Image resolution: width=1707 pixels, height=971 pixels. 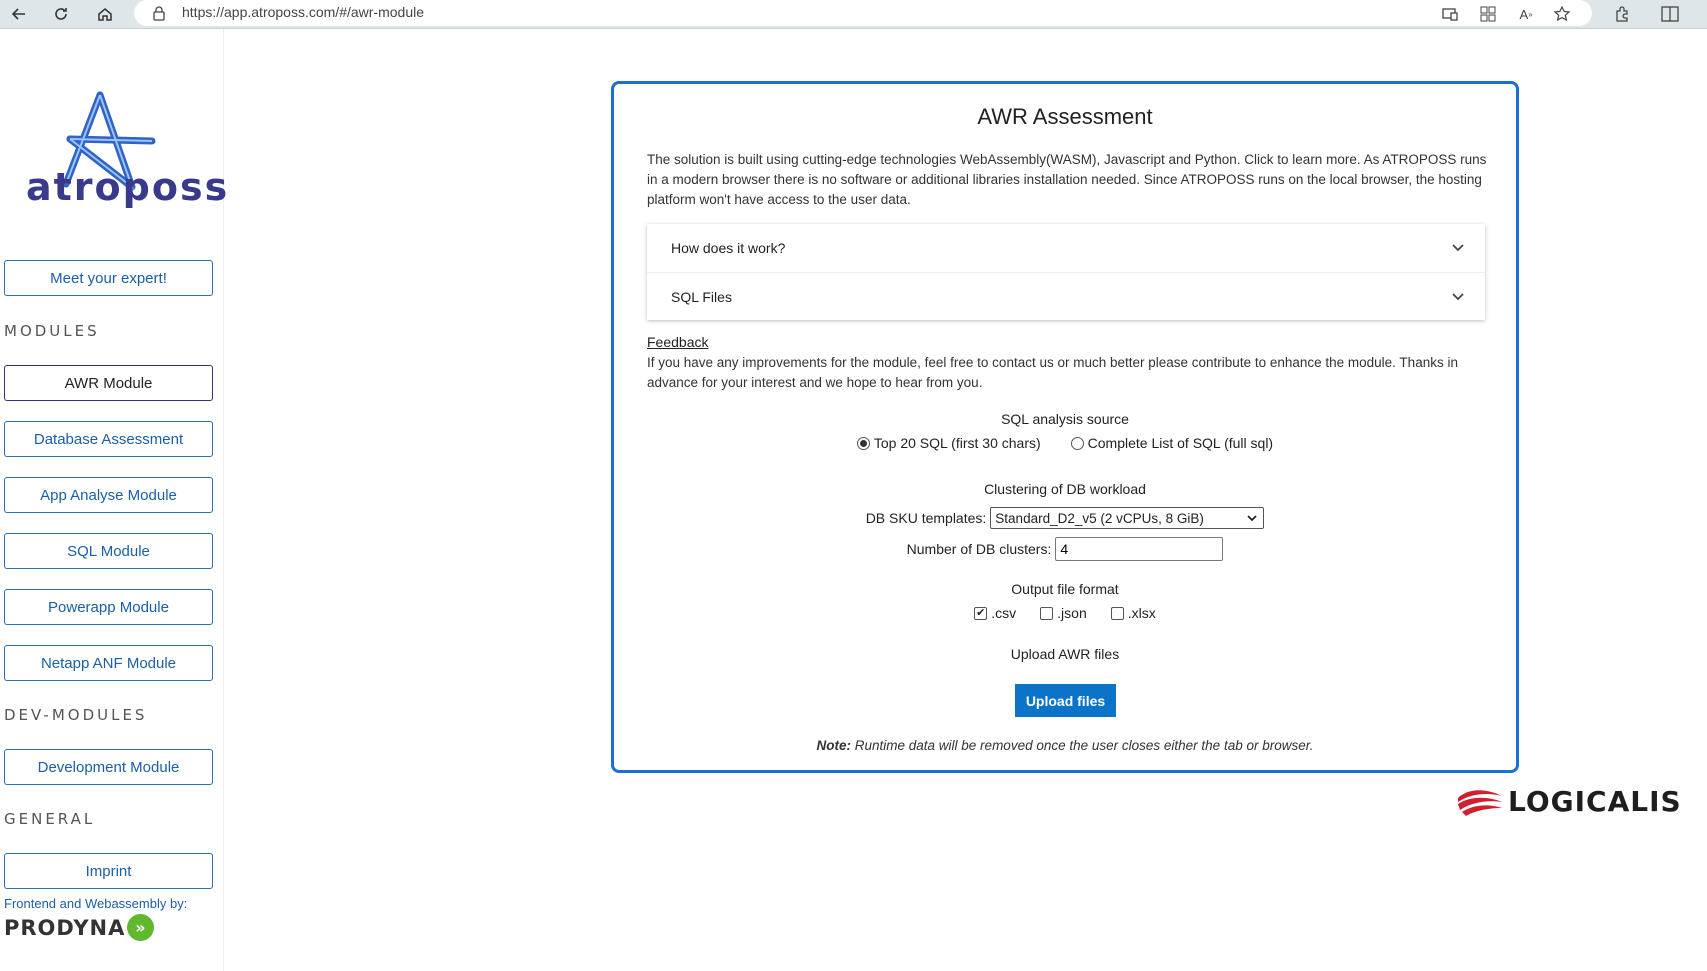 I want to click on section-label-dev-modules: DEV-MODULES, so click(x=76, y=715).